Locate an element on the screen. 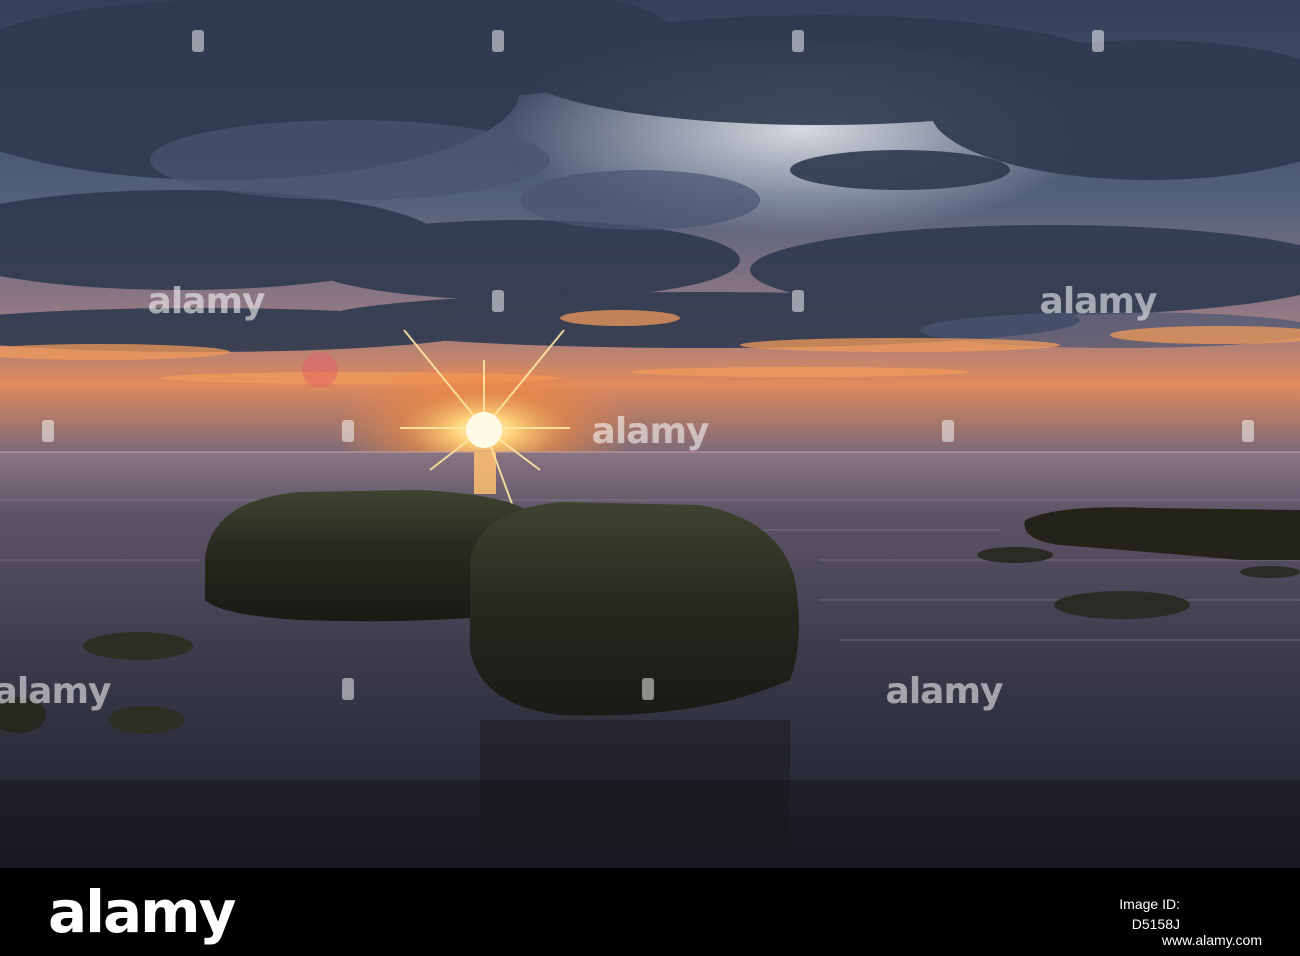 The image size is (1300, 956). footer-bar: alamy Image ID: D5158J www.alamy.com is located at coordinates (650, 912).